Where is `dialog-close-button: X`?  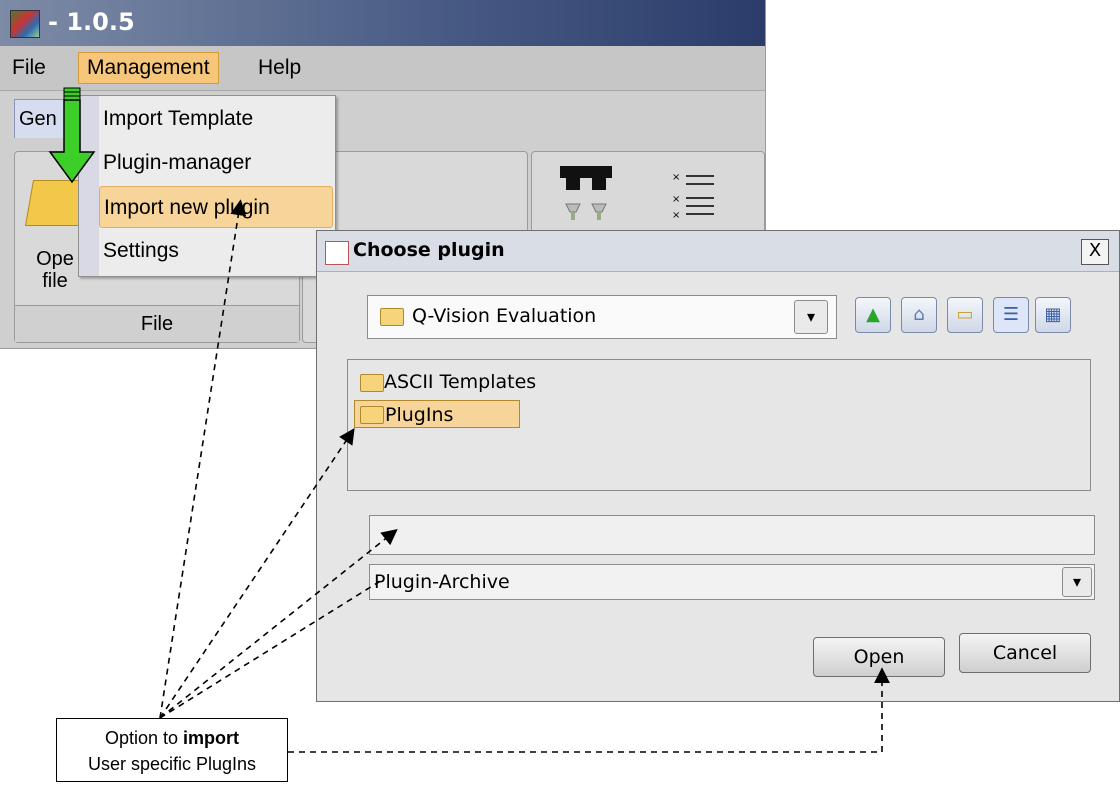
dialog-close-button: X is located at coordinates (1095, 252).